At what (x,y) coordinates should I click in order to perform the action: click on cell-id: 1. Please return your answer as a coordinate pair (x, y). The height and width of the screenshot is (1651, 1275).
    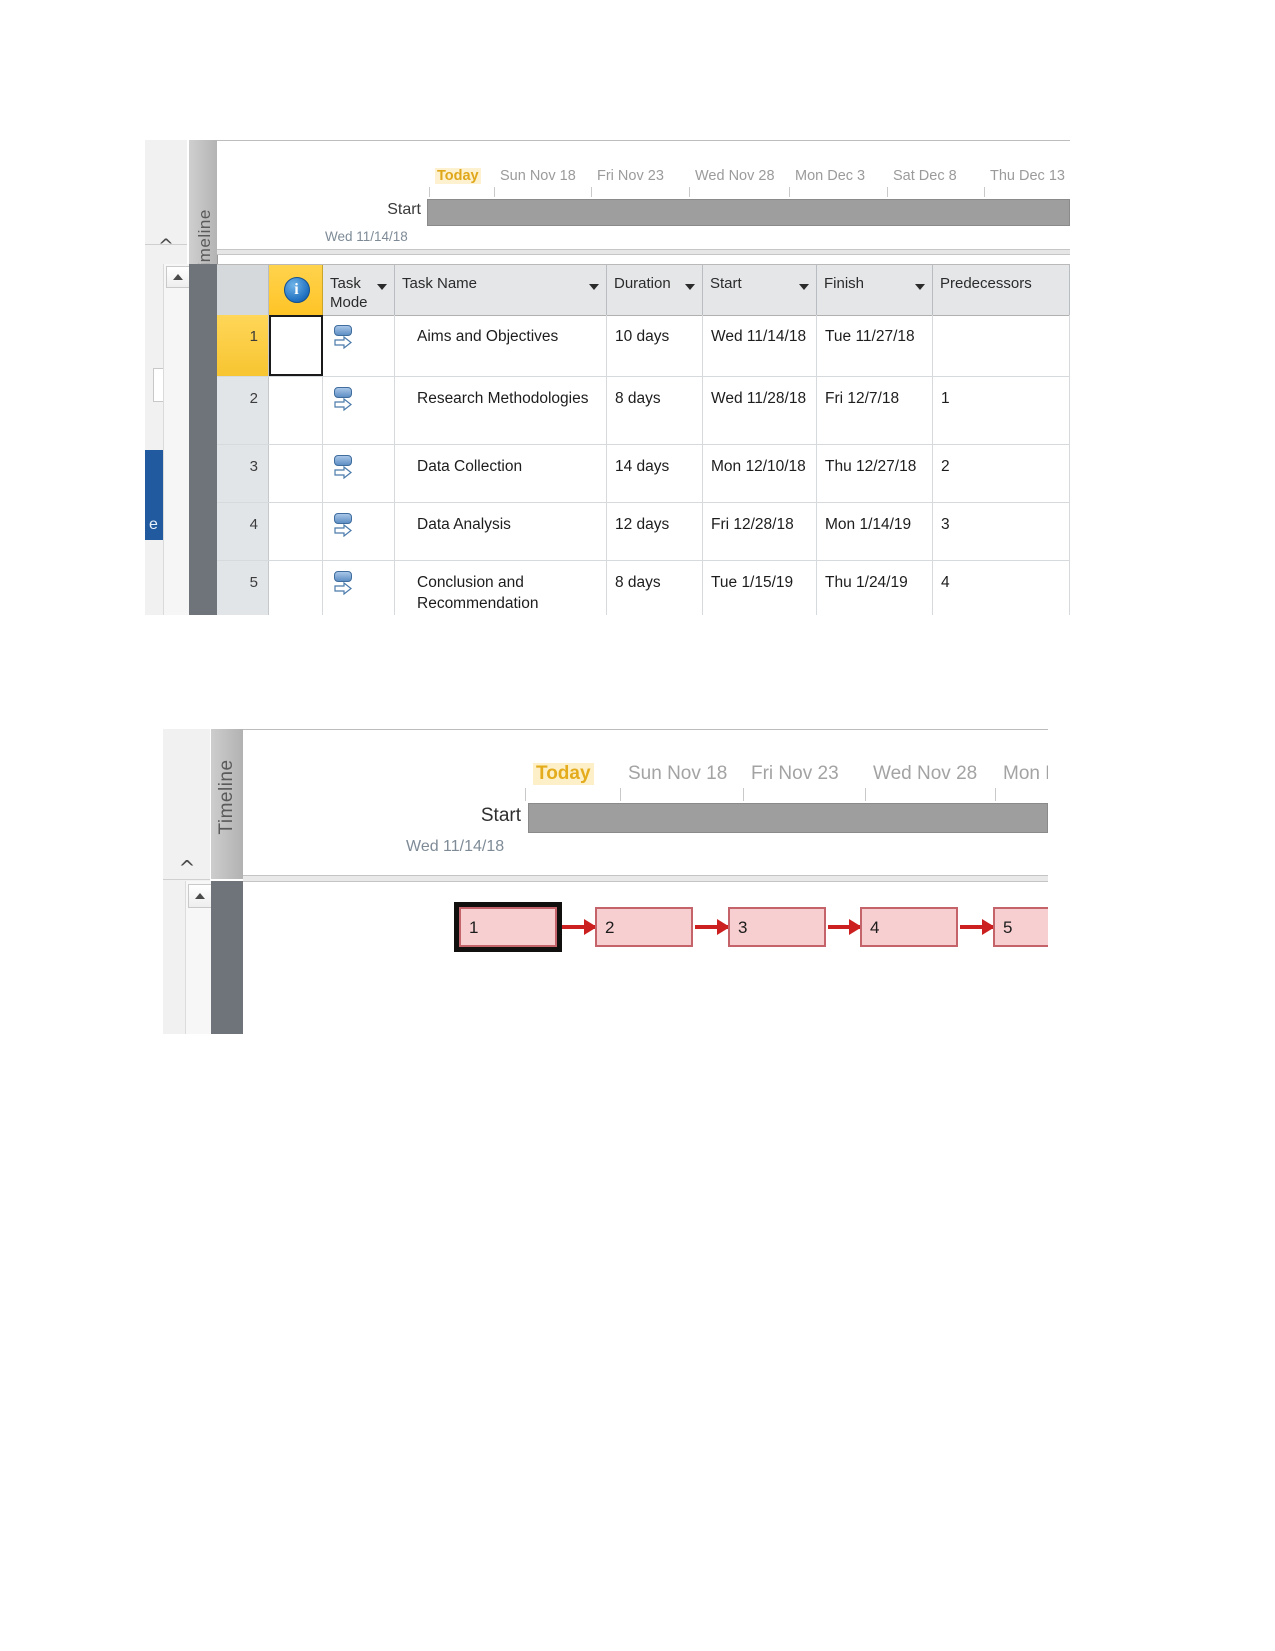
    Looking at the image, I should click on (243, 345).